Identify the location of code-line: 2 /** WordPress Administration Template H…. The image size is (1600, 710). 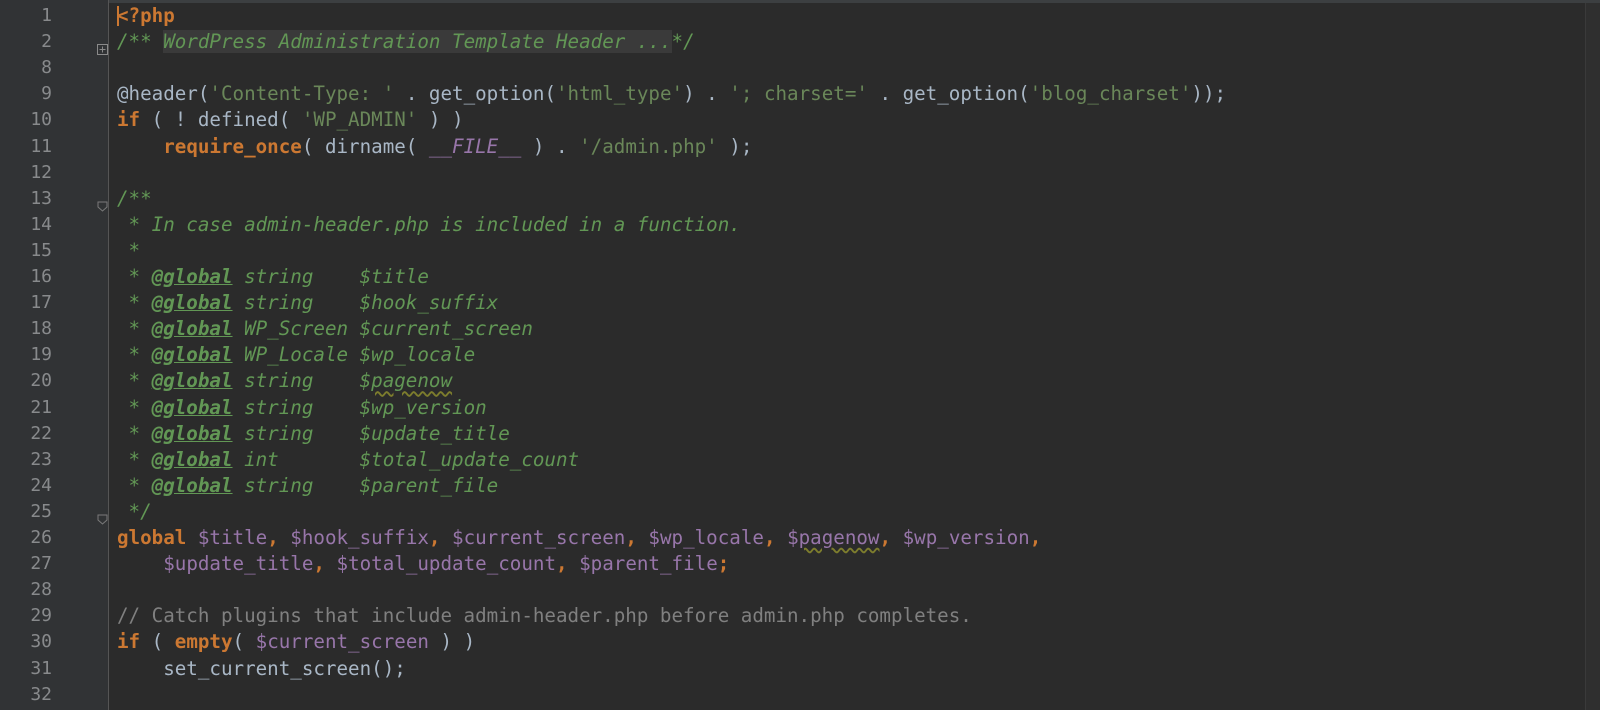
(793, 42).